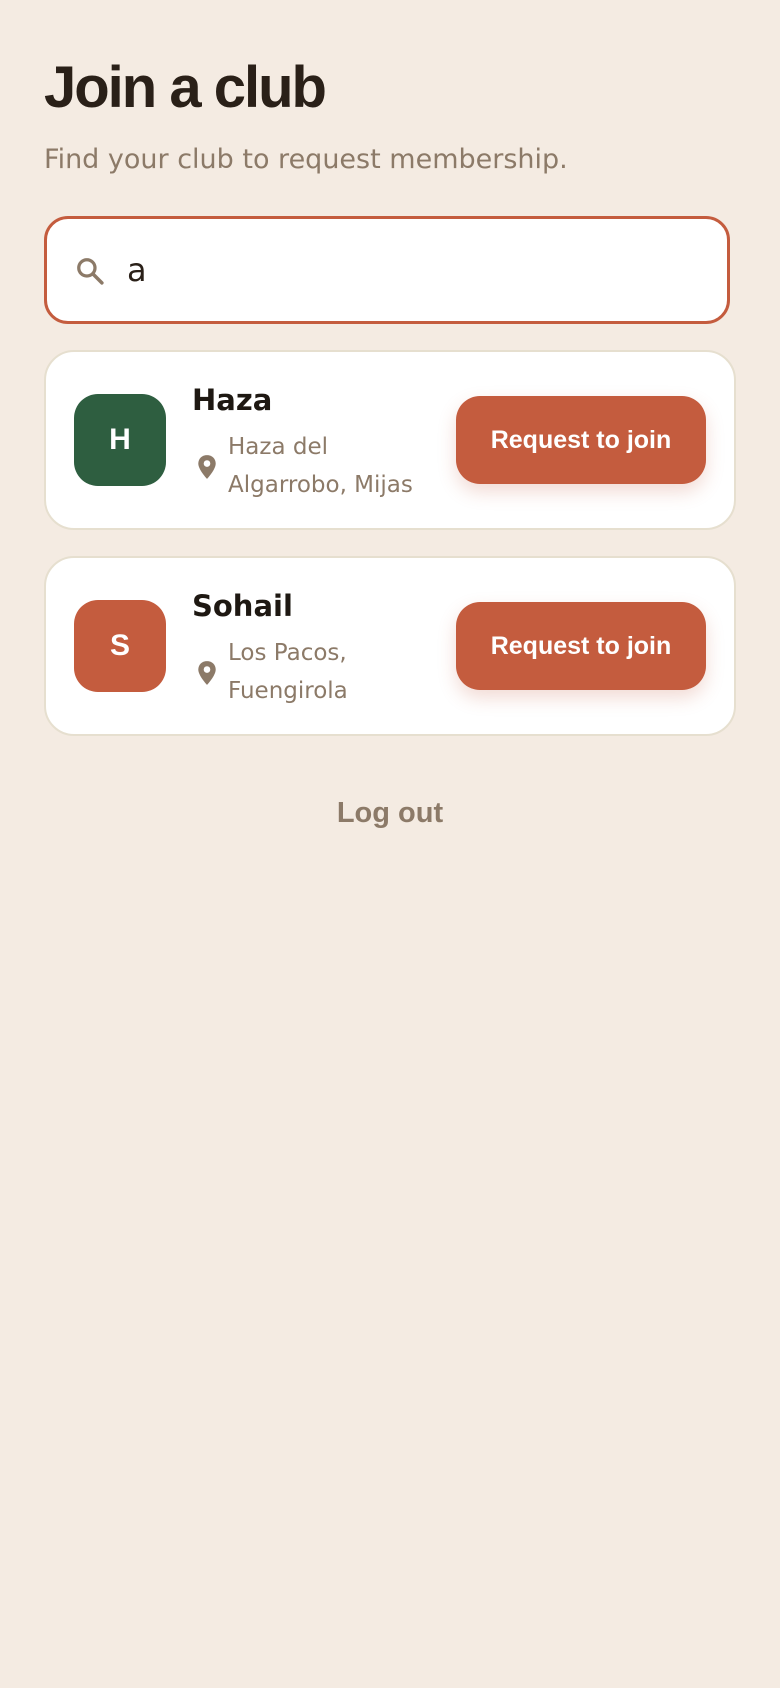 This screenshot has height=1688, width=780. What do you see at coordinates (120, 440) in the screenshot?
I see `avatar: H` at bounding box center [120, 440].